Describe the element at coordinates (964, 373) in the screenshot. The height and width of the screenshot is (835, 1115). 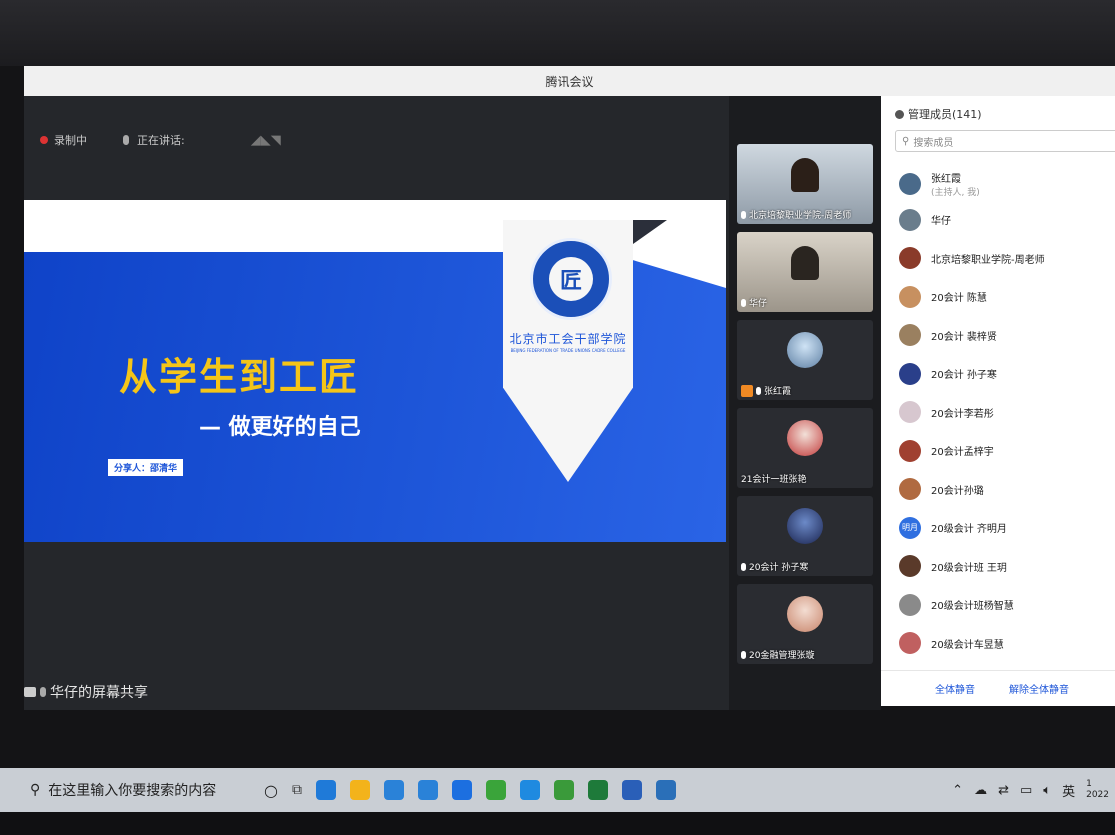
I see `member-text: 20会计 孙子寒` at that location.